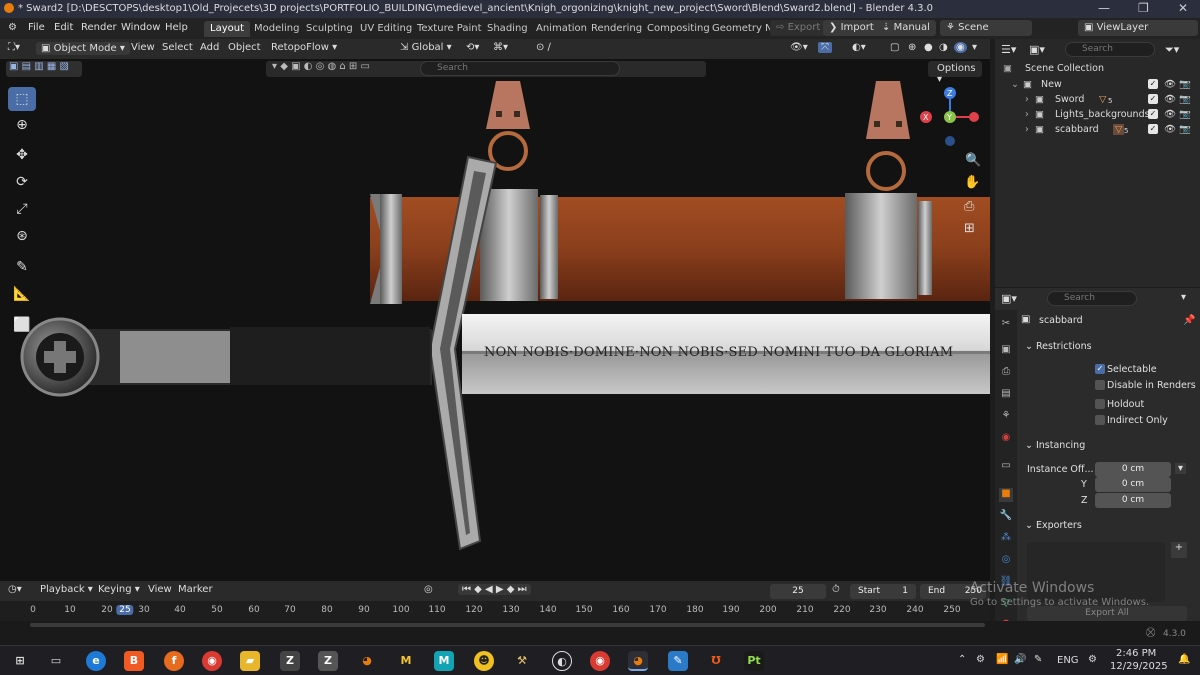 The image size is (1200, 675). What do you see at coordinates (44, 69) in the screenshot?
I see `select-mode-buttons: ▣ ▤ ▥ ▦ ▧` at bounding box center [44, 69].